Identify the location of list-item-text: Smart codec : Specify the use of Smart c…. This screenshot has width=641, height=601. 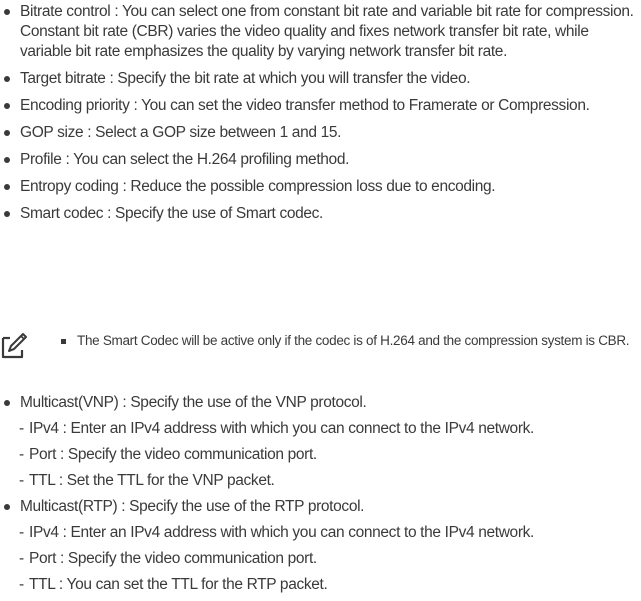
(172, 213).